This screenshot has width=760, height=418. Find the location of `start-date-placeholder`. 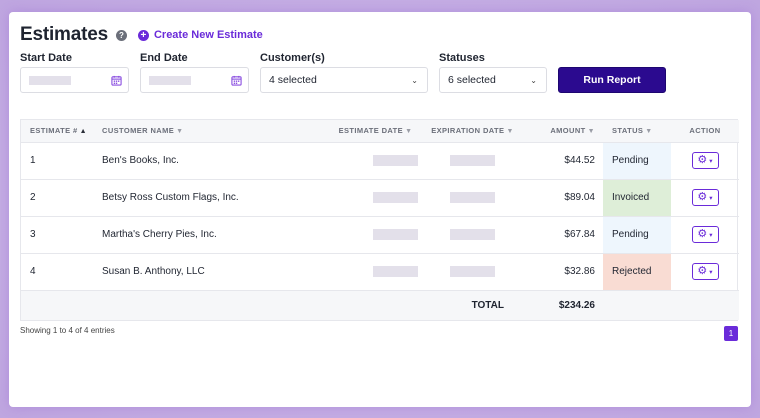

start-date-placeholder is located at coordinates (50, 80).